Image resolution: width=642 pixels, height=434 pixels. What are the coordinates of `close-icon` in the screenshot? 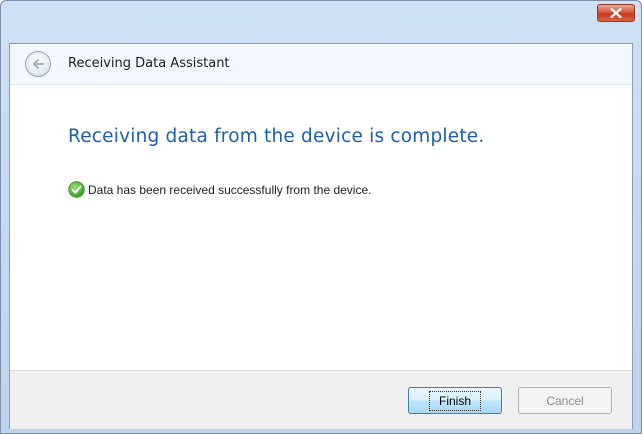 It's located at (616, 13).